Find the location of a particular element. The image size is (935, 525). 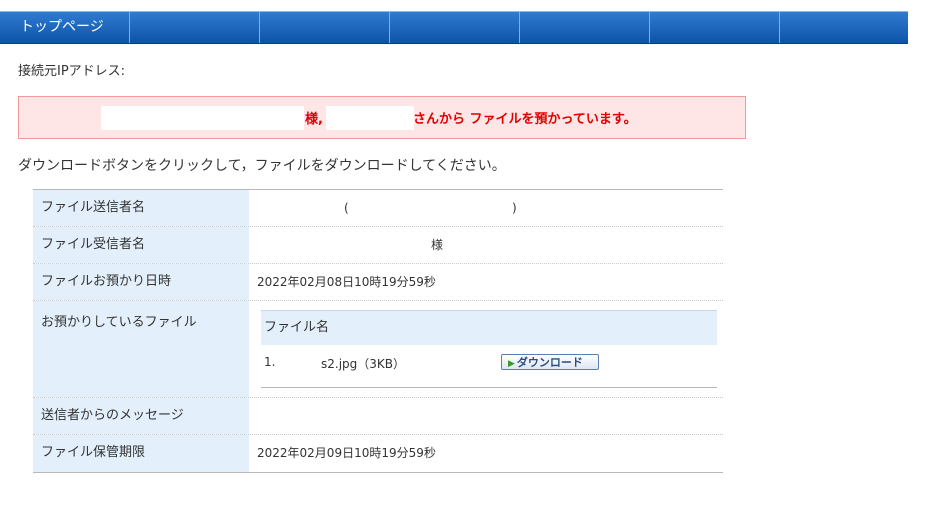

sender-row: ファイル送信者名 ( ) is located at coordinates (378, 208).